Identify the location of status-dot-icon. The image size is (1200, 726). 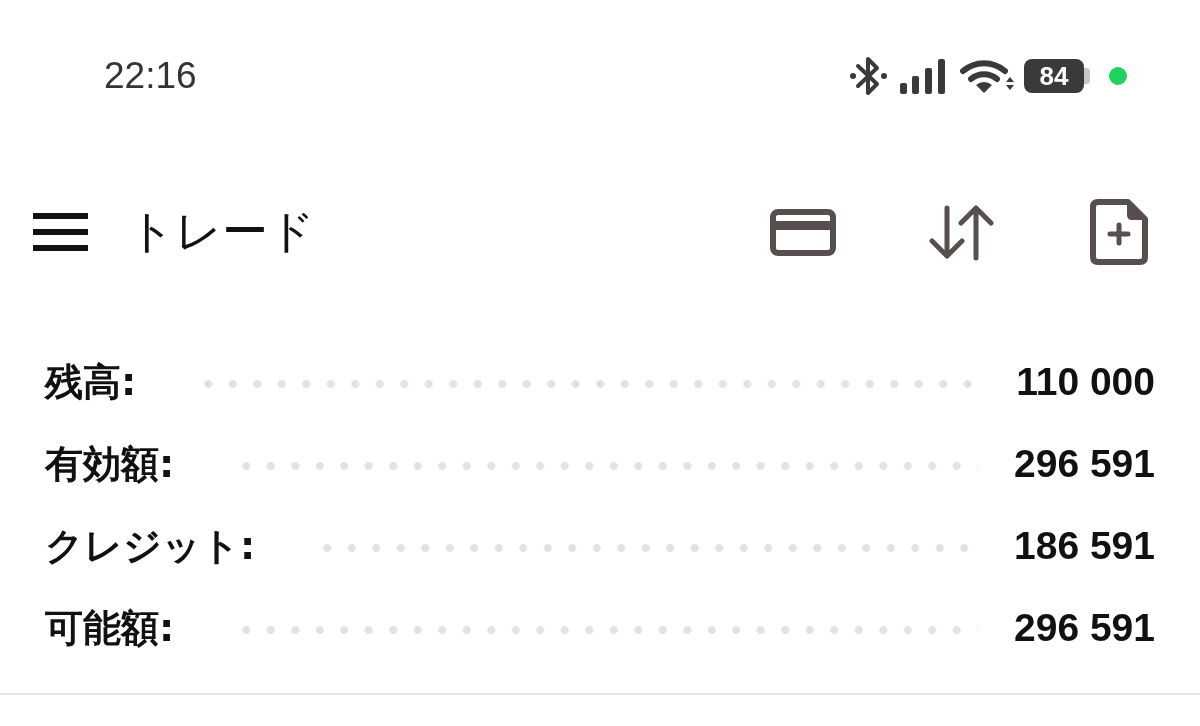
(1118, 76).